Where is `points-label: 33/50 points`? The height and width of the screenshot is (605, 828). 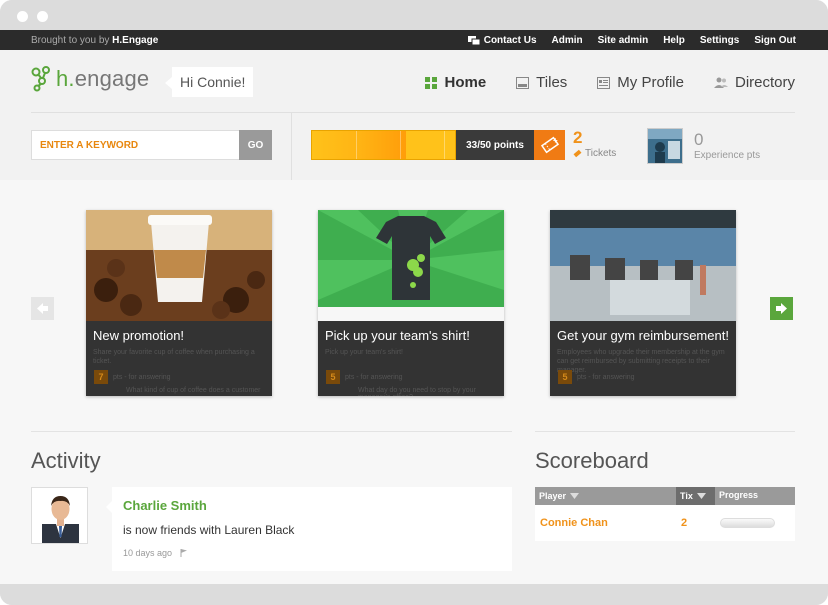 points-label: 33/50 points is located at coordinates (495, 145).